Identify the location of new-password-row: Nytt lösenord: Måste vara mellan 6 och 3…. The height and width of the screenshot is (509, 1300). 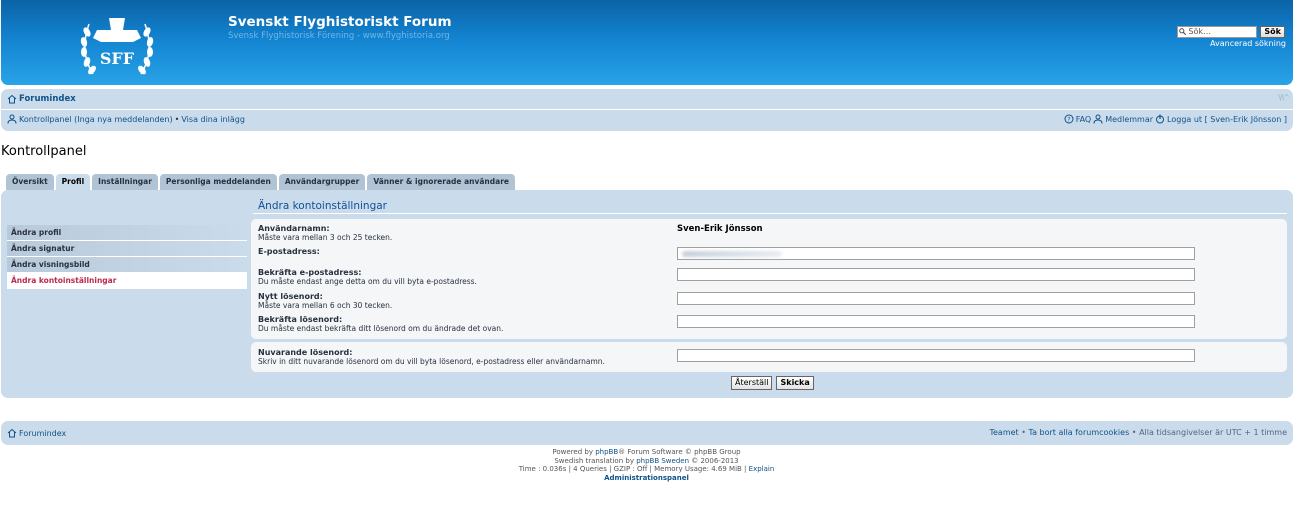
(770, 301).